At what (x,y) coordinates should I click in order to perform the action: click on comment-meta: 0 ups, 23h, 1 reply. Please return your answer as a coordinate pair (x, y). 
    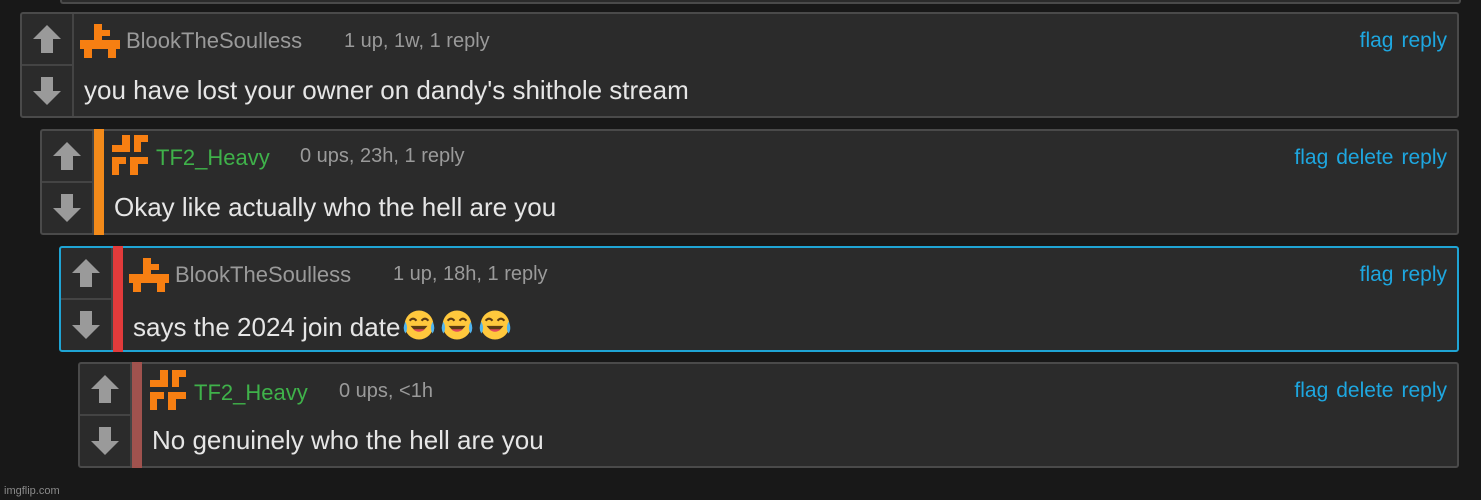
    Looking at the image, I should click on (382, 156).